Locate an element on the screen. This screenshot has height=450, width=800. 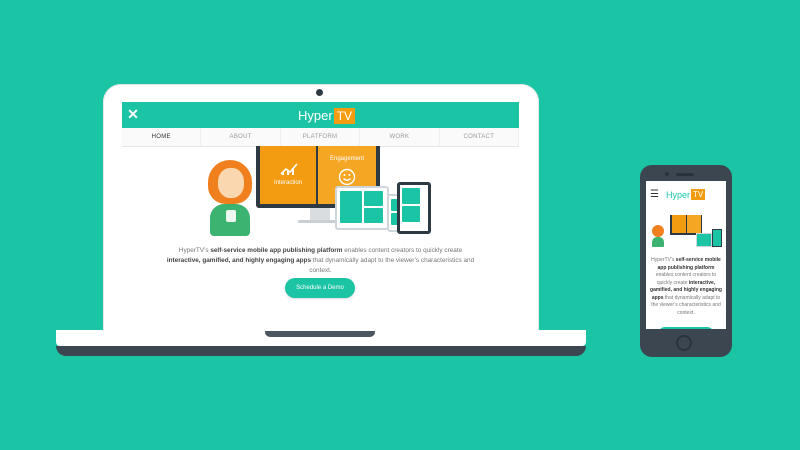
mobile-header: ☰ Hyper TV is located at coordinates (686, 195).